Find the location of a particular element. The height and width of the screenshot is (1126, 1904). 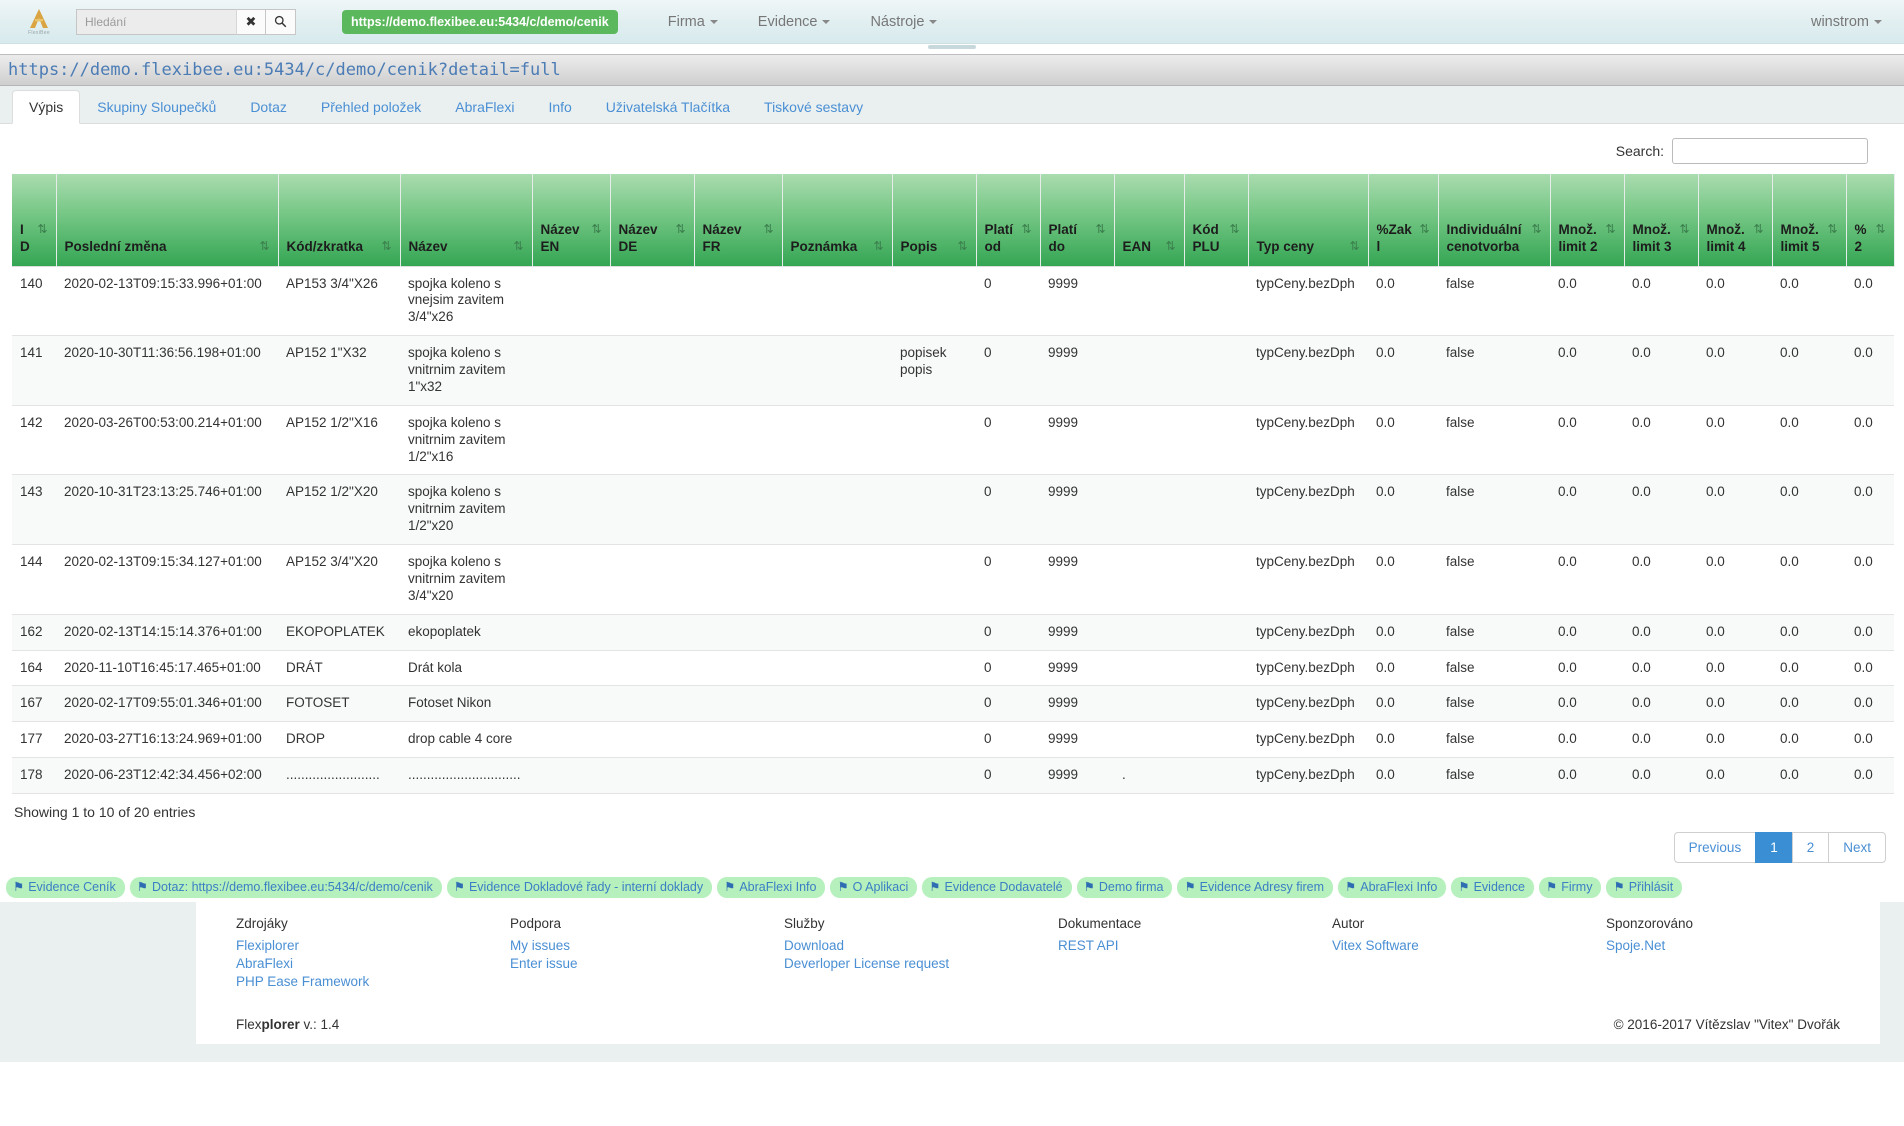

footer-link: REST API is located at coordinates (1195, 946).